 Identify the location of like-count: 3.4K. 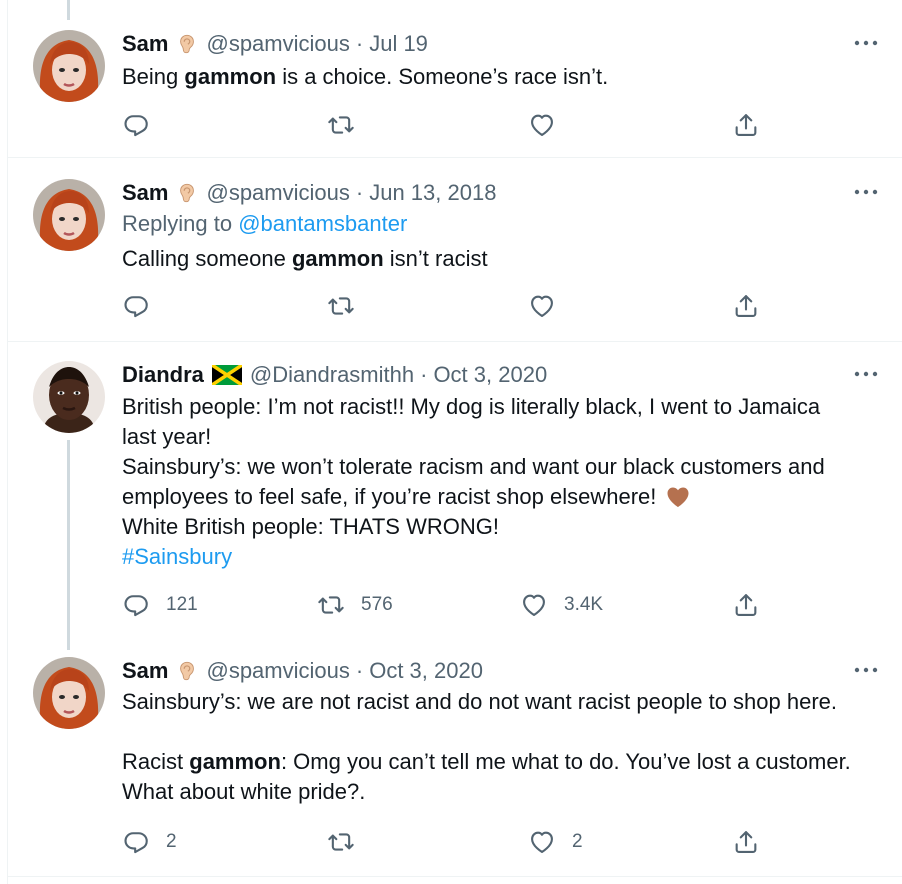
(584, 604).